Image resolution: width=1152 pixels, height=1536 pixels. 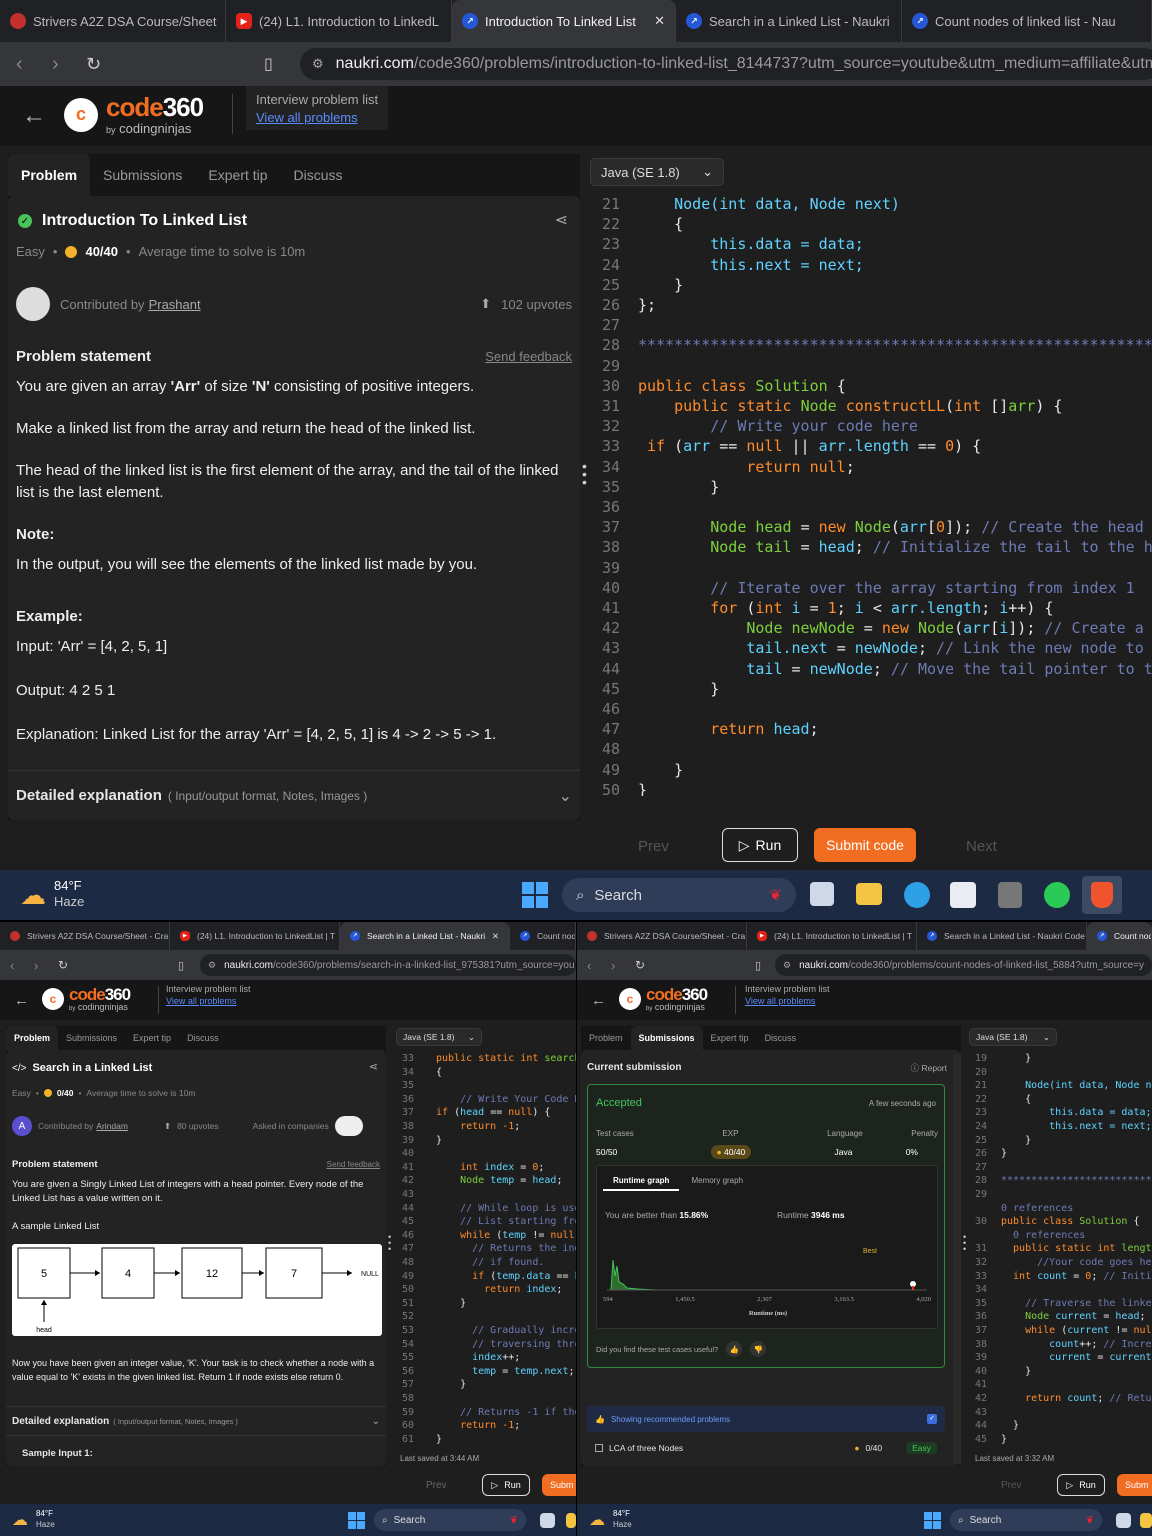 I want to click on next-button: Next, so click(x=981, y=846).